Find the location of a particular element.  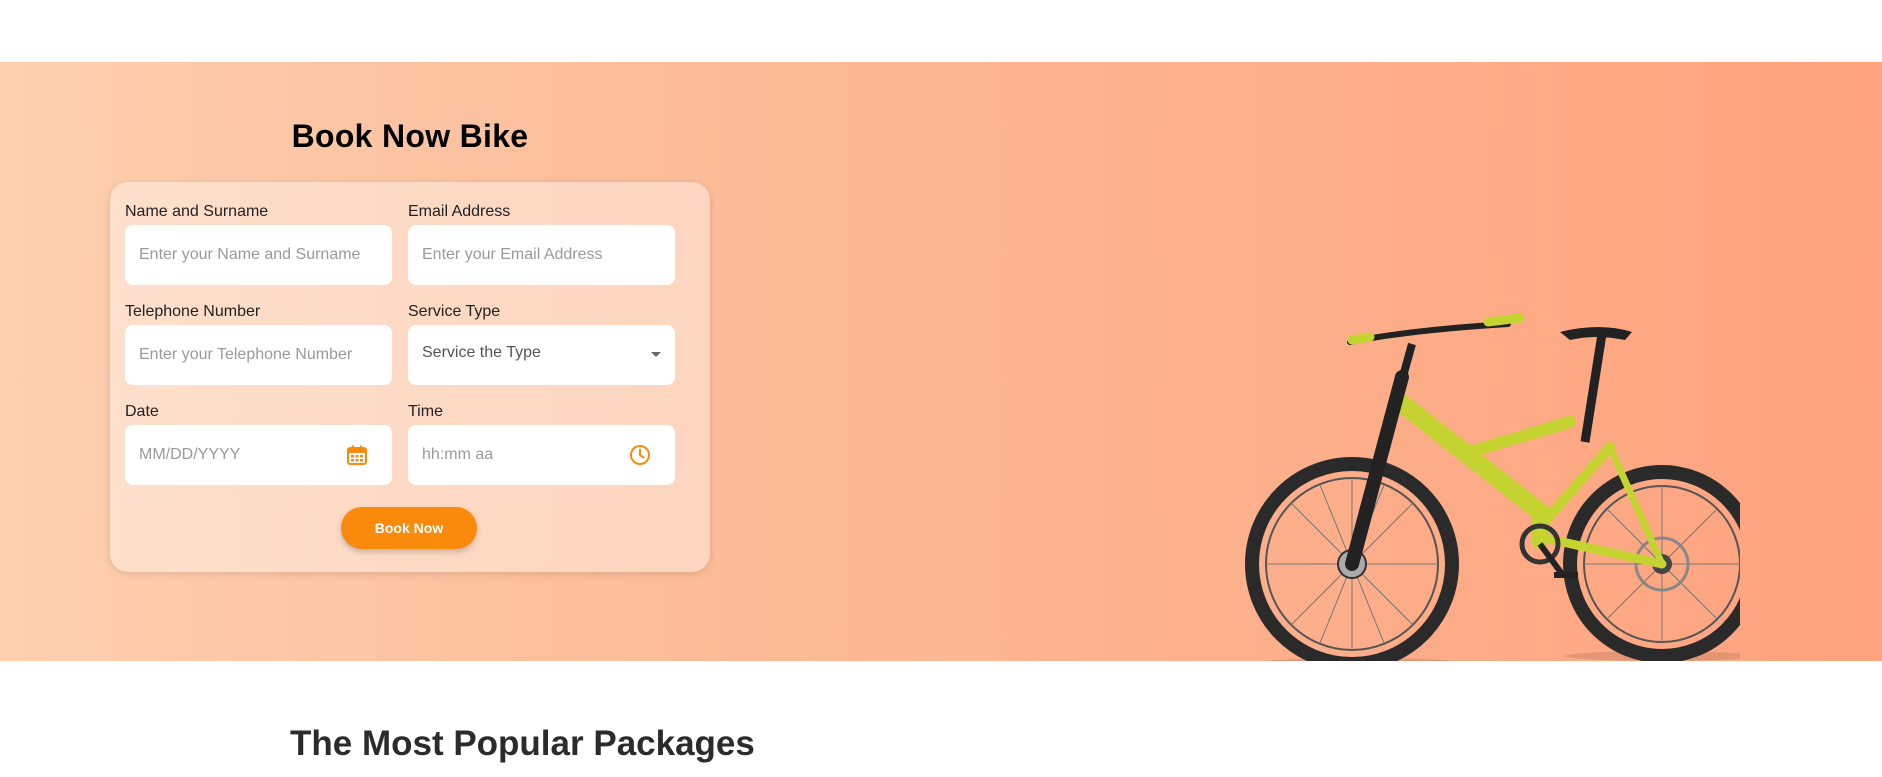

service-type-select: Service the Type is located at coordinates (541, 355).